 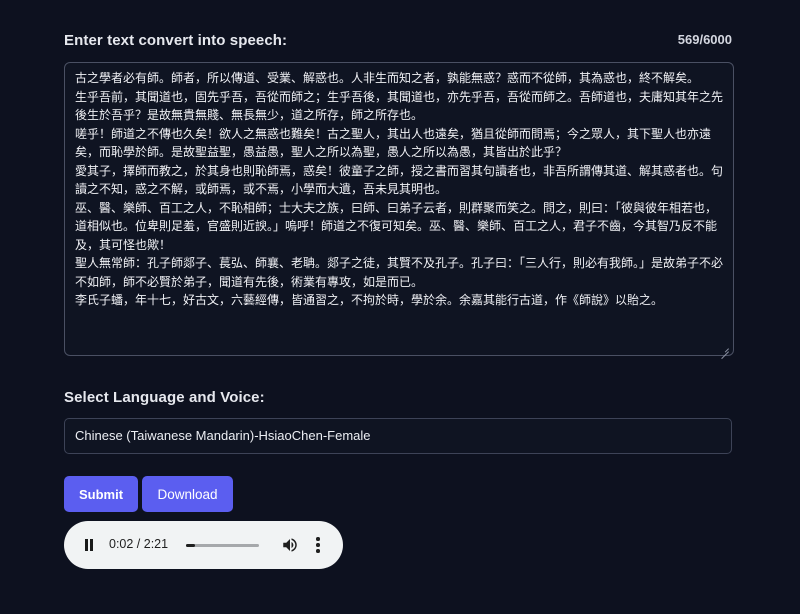 I want to click on audio-progress-fill, so click(x=190, y=545).